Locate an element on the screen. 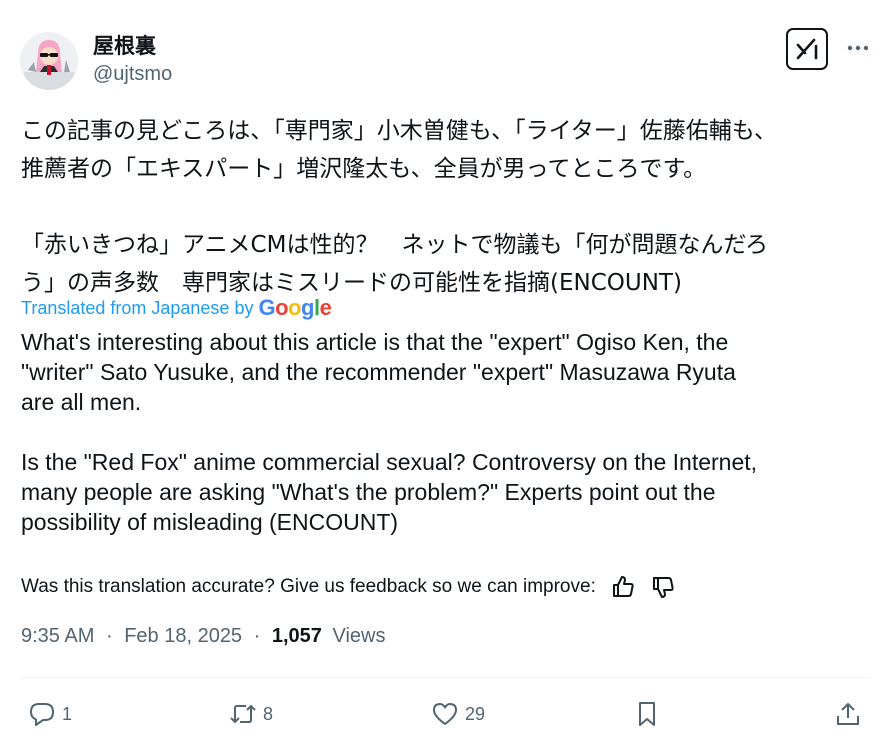 The width and height of the screenshot is (892, 746). translation-attribution: Translated from Japanese by Google is located at coordinates (176, 308).